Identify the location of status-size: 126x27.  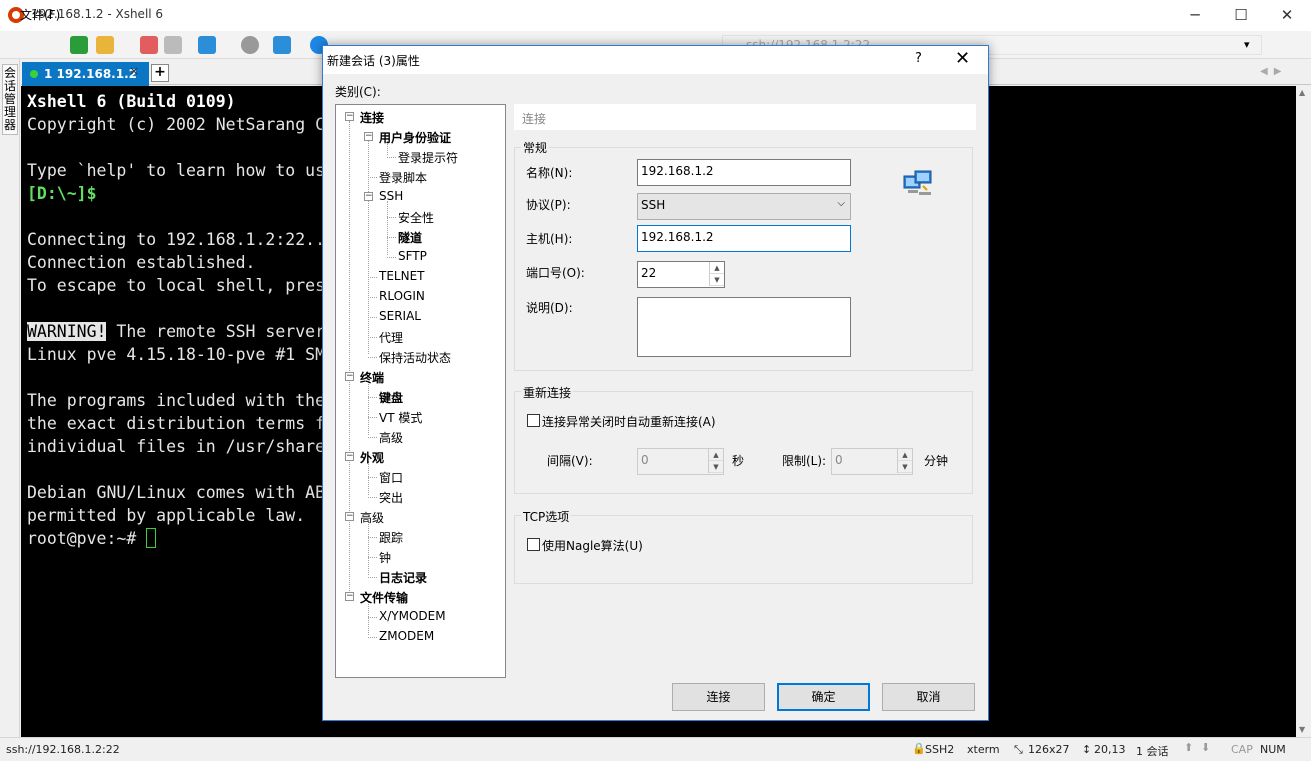
(1049, 749).